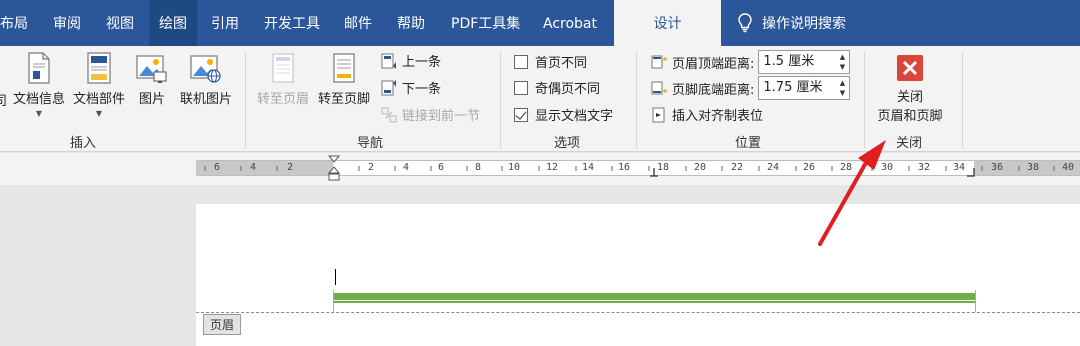 The width and height of the screenshot is (1080, 346). I want to click on annotation-arrow, so click(852, 193).